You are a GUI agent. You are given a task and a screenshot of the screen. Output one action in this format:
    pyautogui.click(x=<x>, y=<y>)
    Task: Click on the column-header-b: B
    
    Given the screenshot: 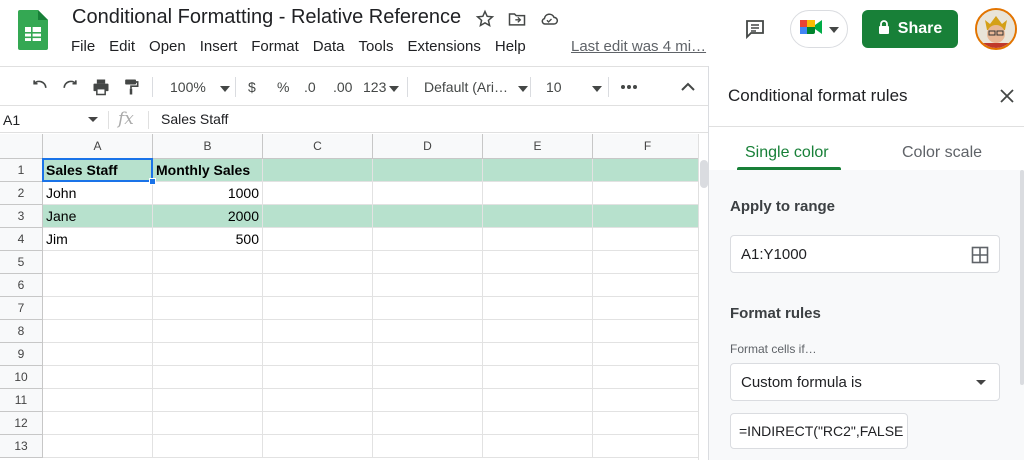 What is the action you would take?
    pyautogui.click(x=208, y=146)
    